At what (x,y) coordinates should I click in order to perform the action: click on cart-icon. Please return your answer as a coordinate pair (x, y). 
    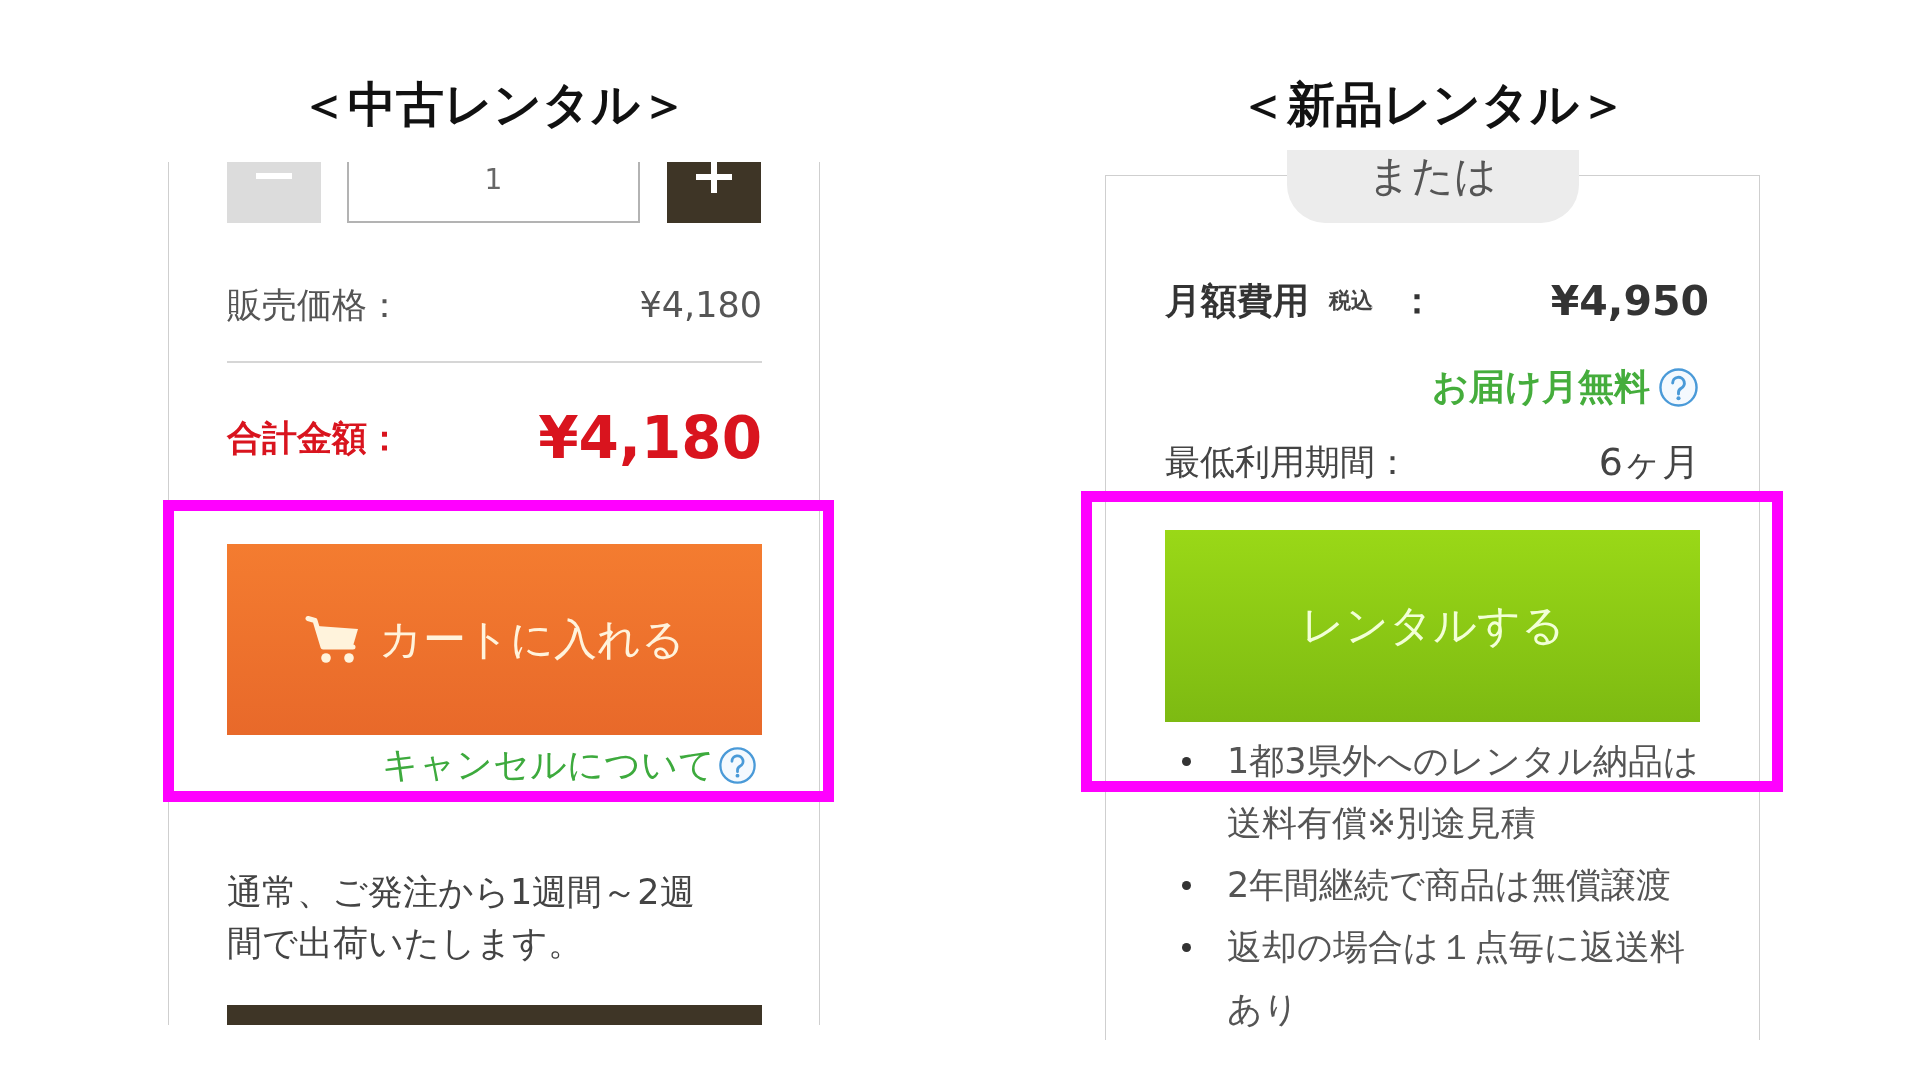
    Looking at the image, I should click on (332, 639).